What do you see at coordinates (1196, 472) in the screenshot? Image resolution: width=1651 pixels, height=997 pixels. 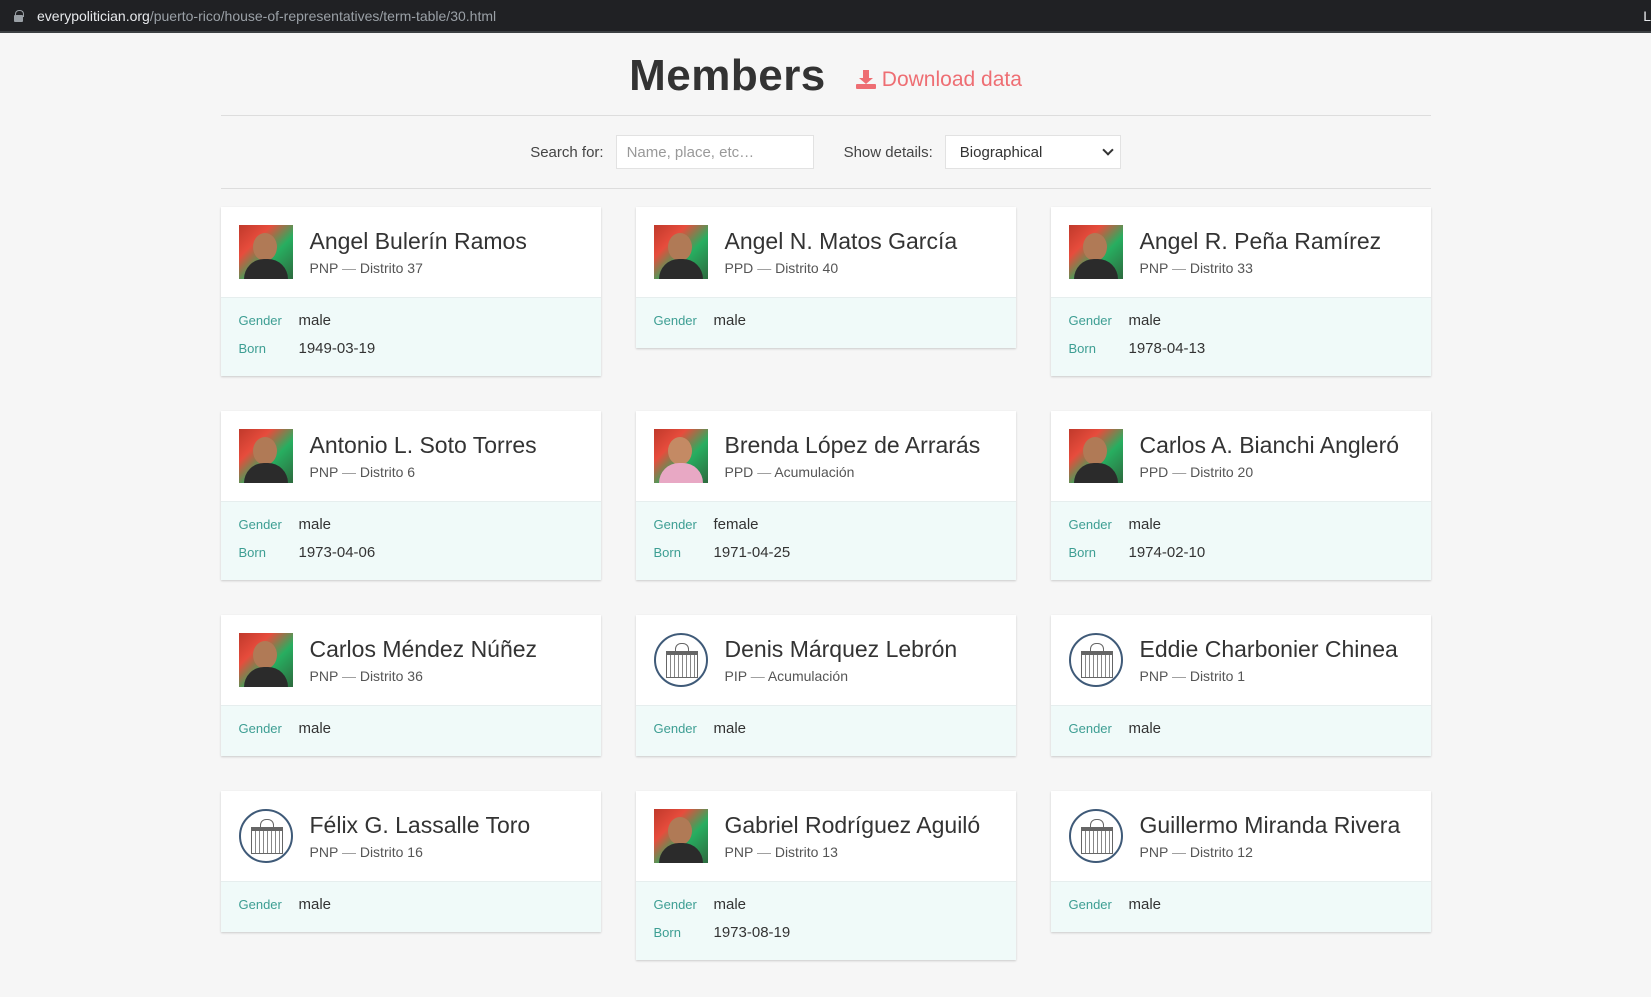 I see `member-affiliation: PPD — Distrito 20` at bounding box center [1196, 472].